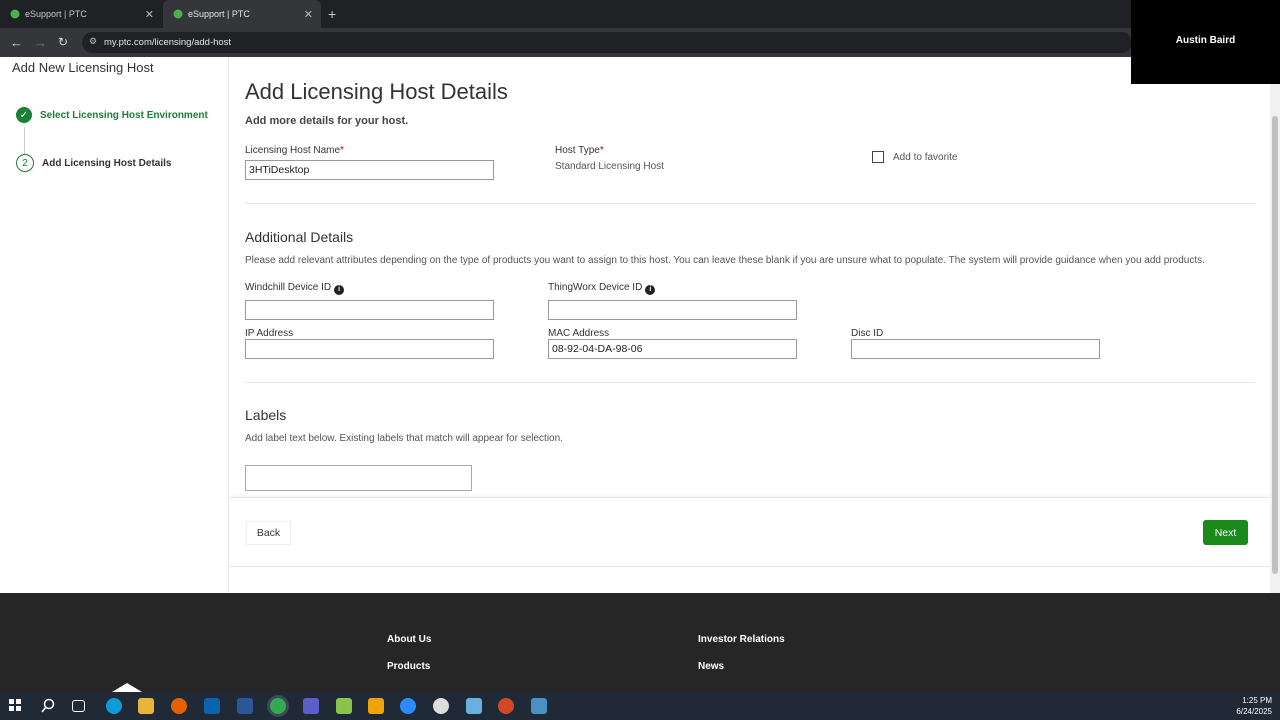 This screenshot has height=720, width=1280. What do you see at coordinates (1257, 700) in the screenshot?
I see `clock-time: 1:25 PM` at bounding box center [1257, 700].